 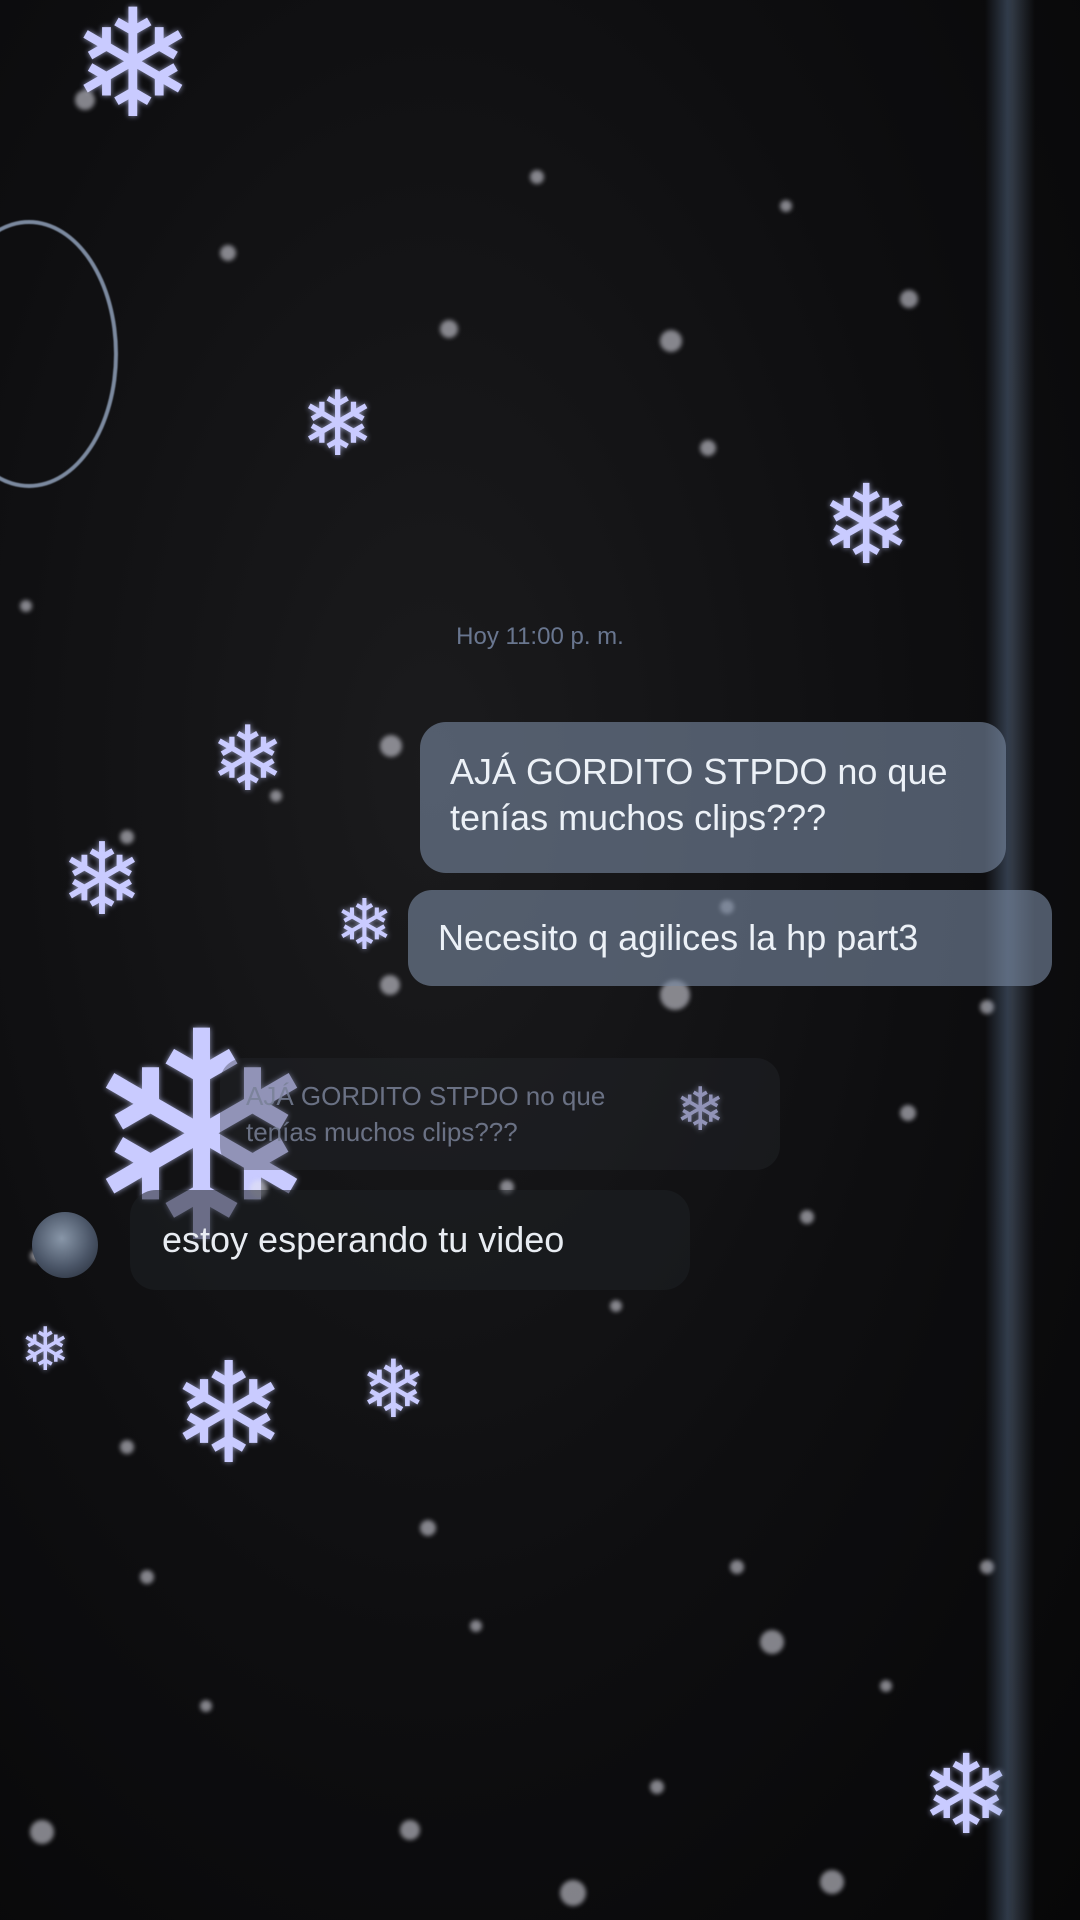 I want to click on ring-decoration, so click(x=59, y=354).